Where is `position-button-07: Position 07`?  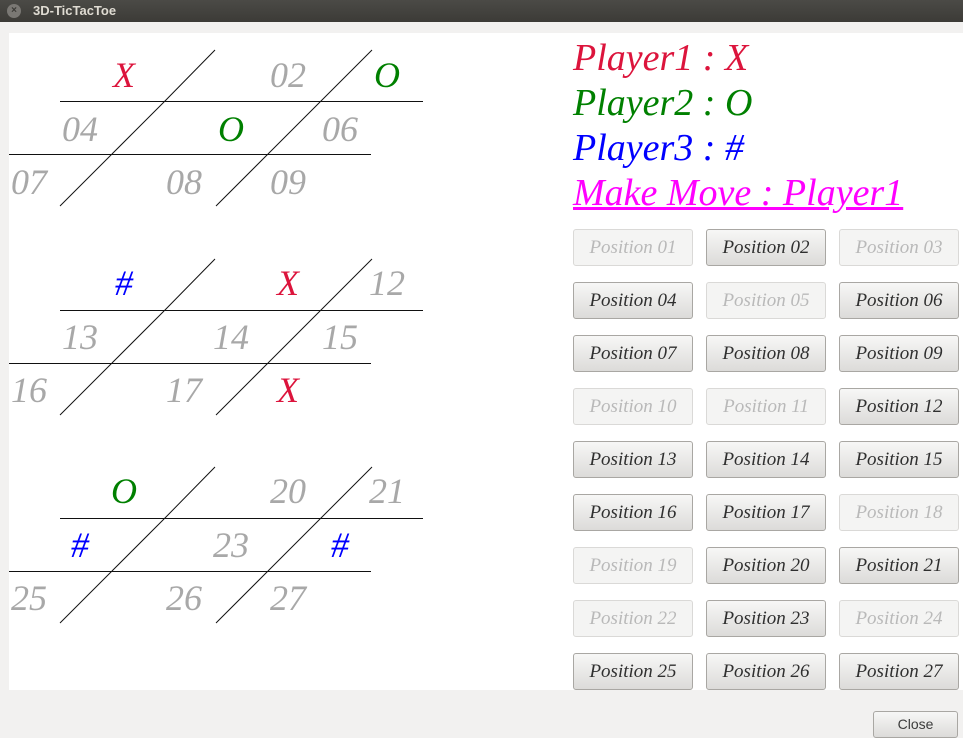
position-button-07: Position 07 is located at coordinates (633, 353).